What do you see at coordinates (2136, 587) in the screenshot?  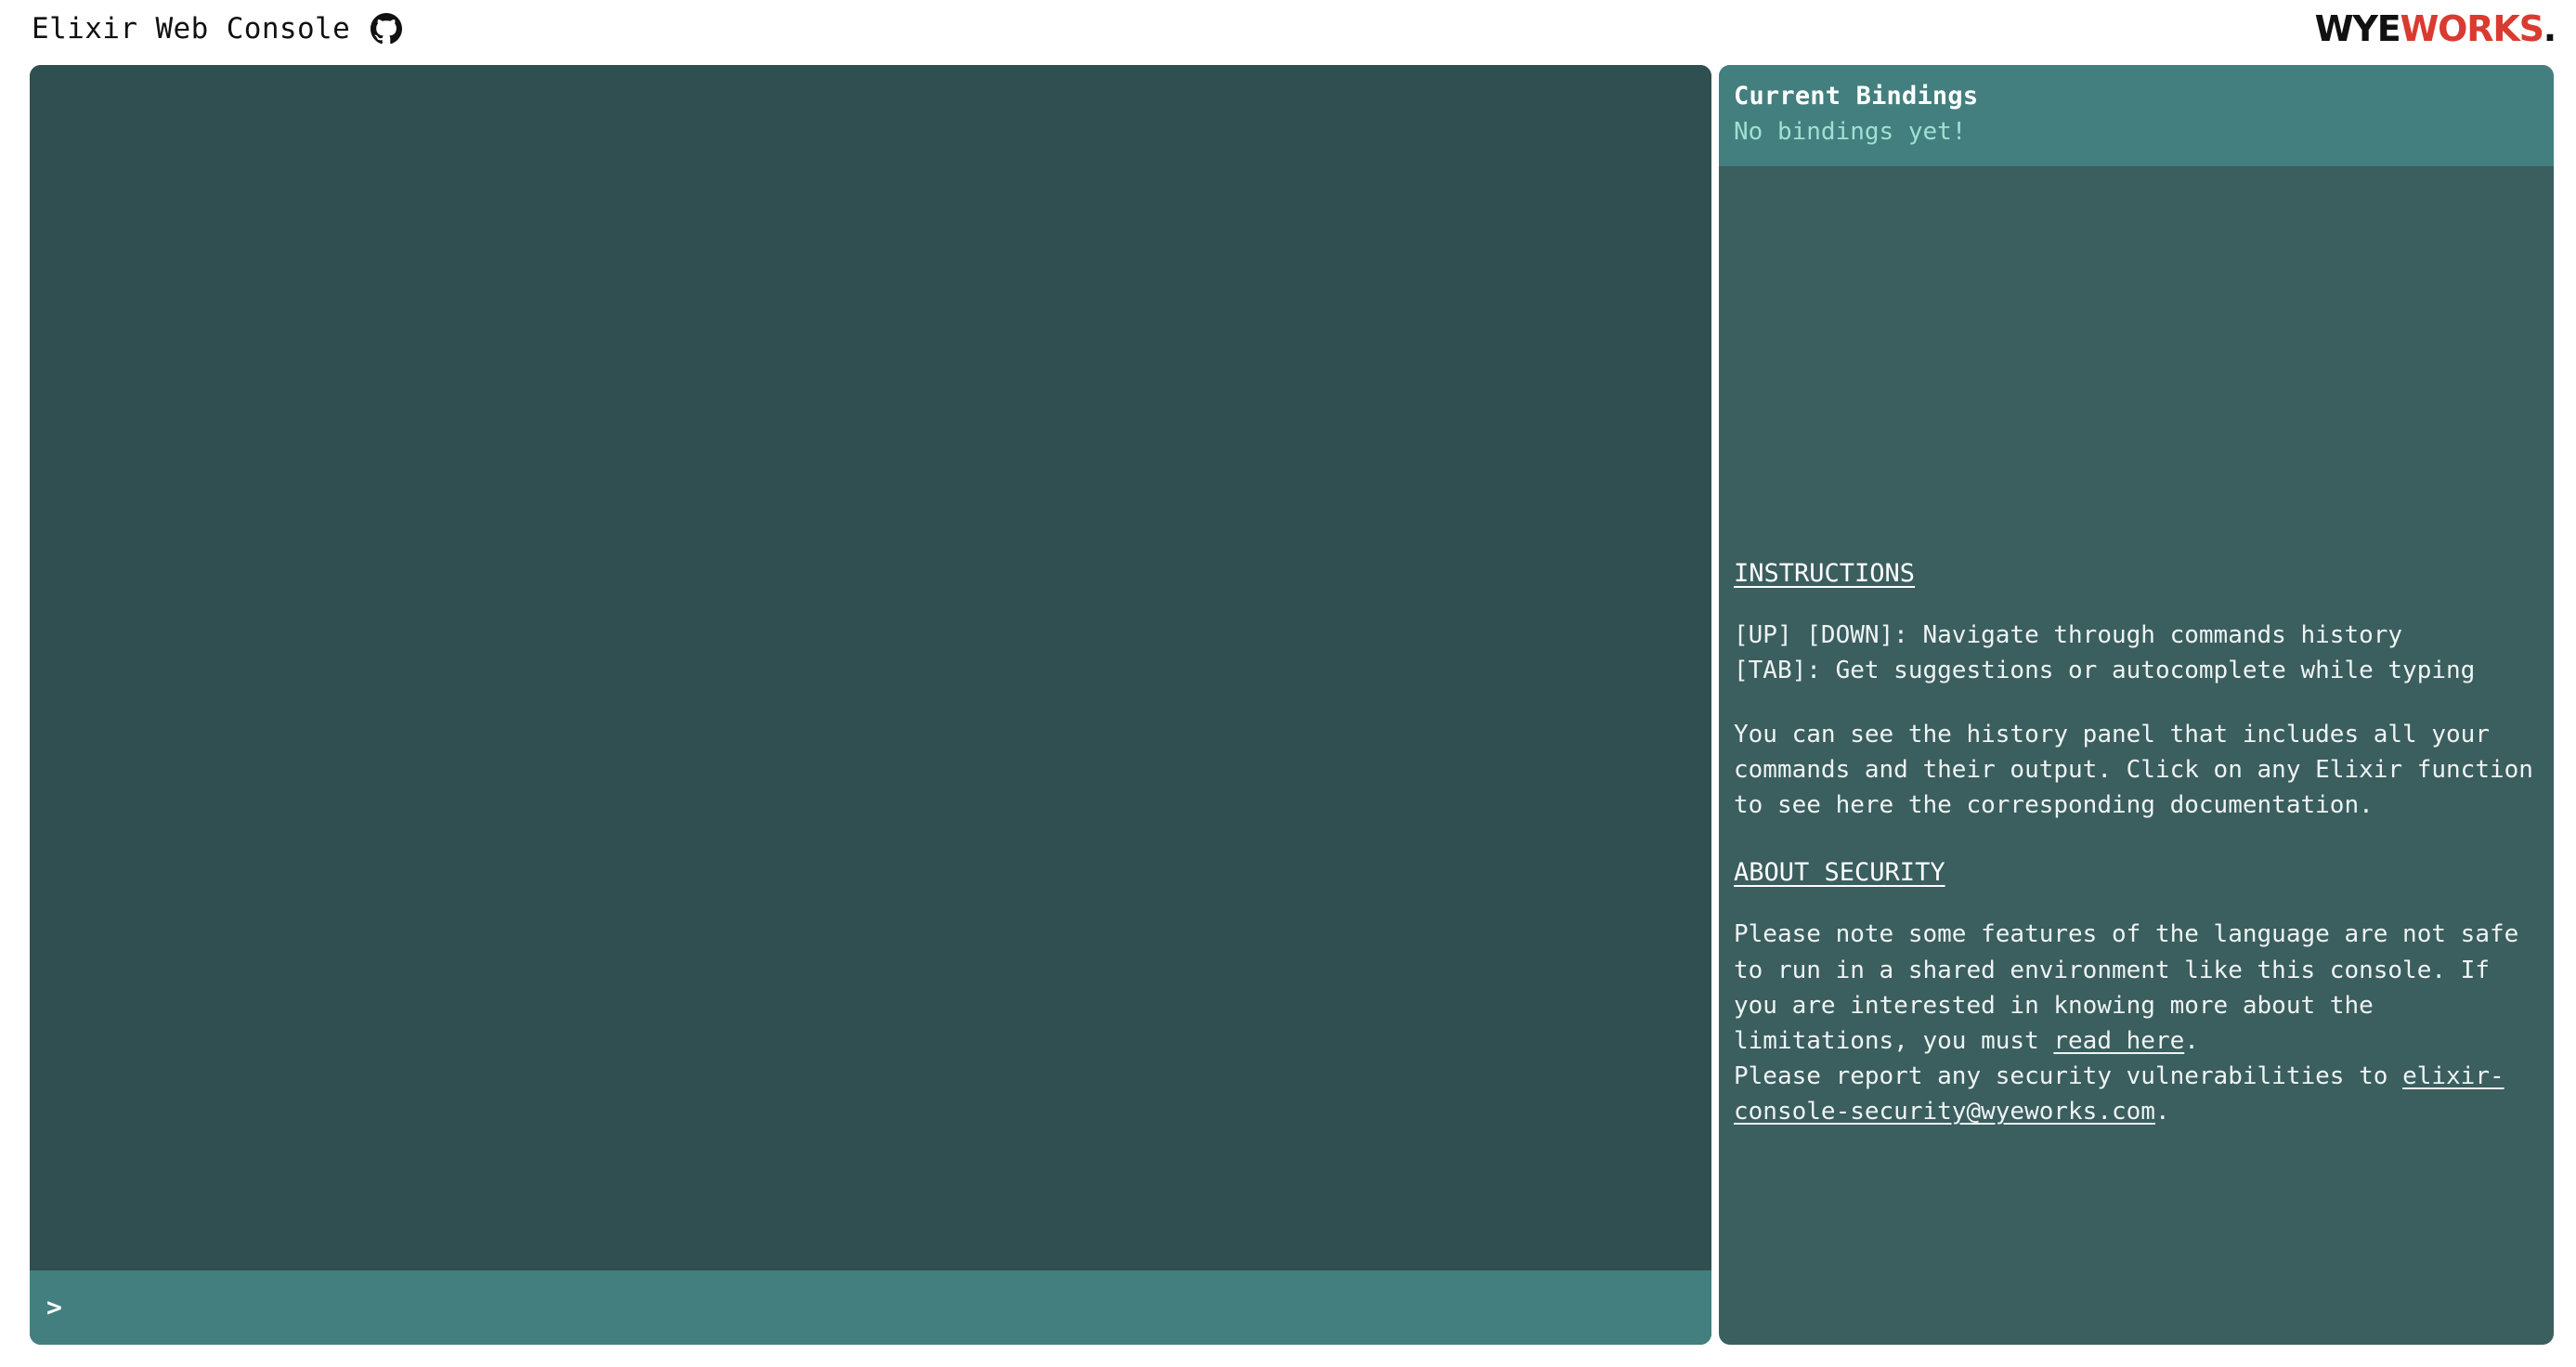 I see `instructions-heading-wrap: INSTRUCTIONS` at bounding box center [2136, 587].